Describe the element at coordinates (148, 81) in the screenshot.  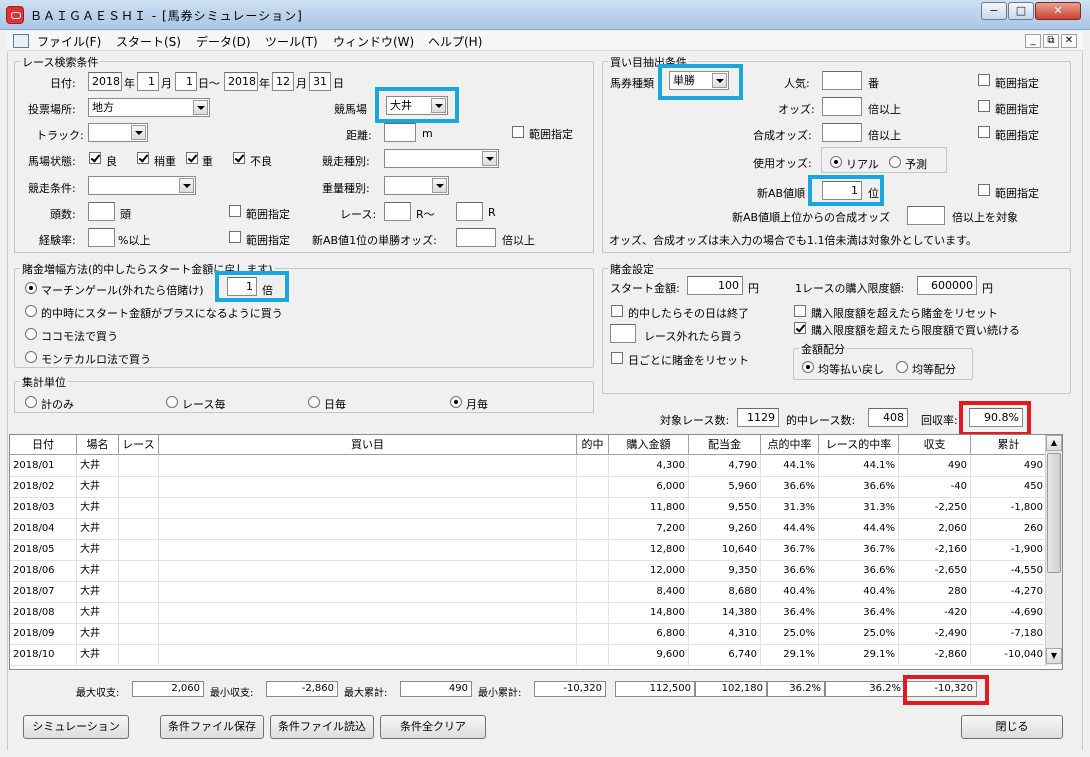
I see `from-month-field: 1` at that location.